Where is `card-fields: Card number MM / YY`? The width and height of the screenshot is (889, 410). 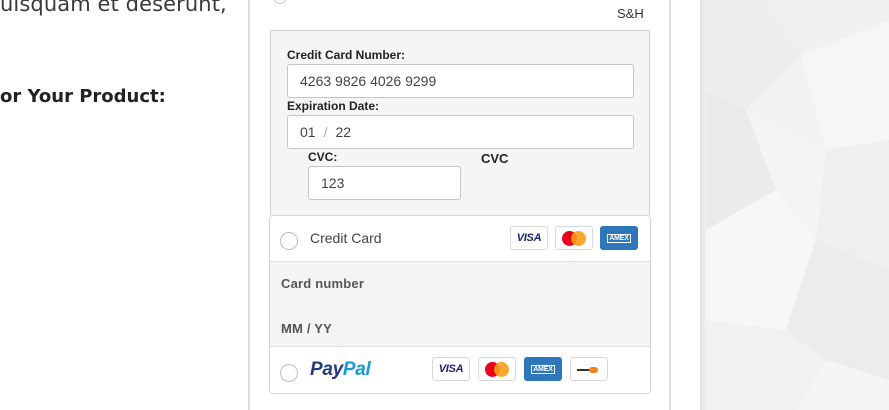 card-fields: Card number MM / YY is located at coordinates (460, 304).